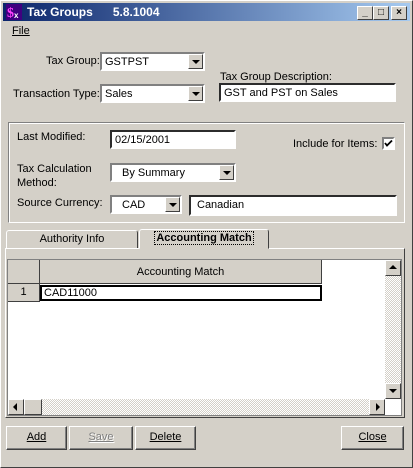  I want to click on tab-accounting-match-label: Accounting Match, so click(204, 238).